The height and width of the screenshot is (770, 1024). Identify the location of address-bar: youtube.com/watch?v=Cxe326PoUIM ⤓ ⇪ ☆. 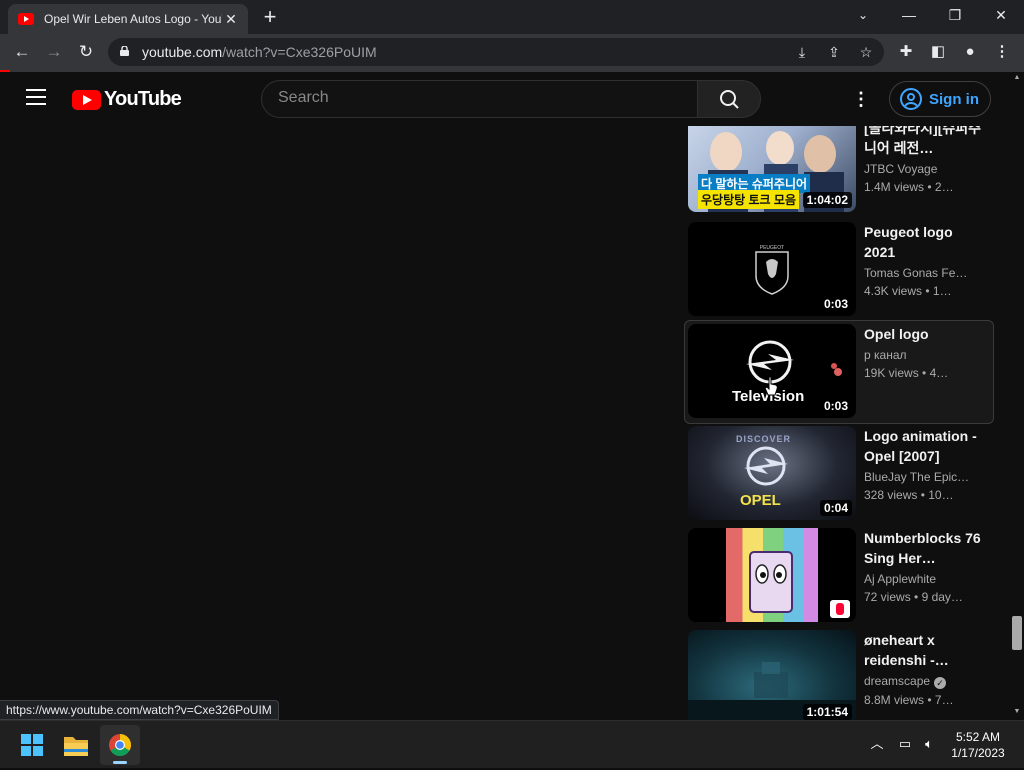
(496, 52).